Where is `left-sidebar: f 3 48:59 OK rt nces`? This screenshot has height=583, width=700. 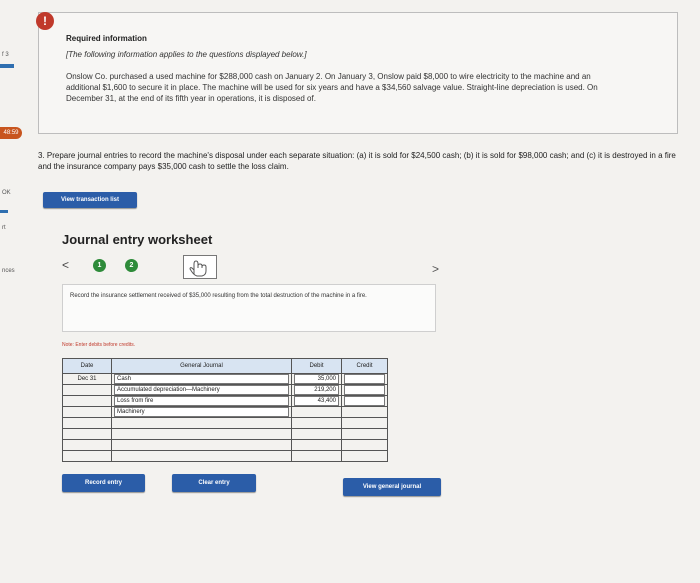 left-sidebar: f 3 48:59 OK rt nces is located at coordinates (13, 291).